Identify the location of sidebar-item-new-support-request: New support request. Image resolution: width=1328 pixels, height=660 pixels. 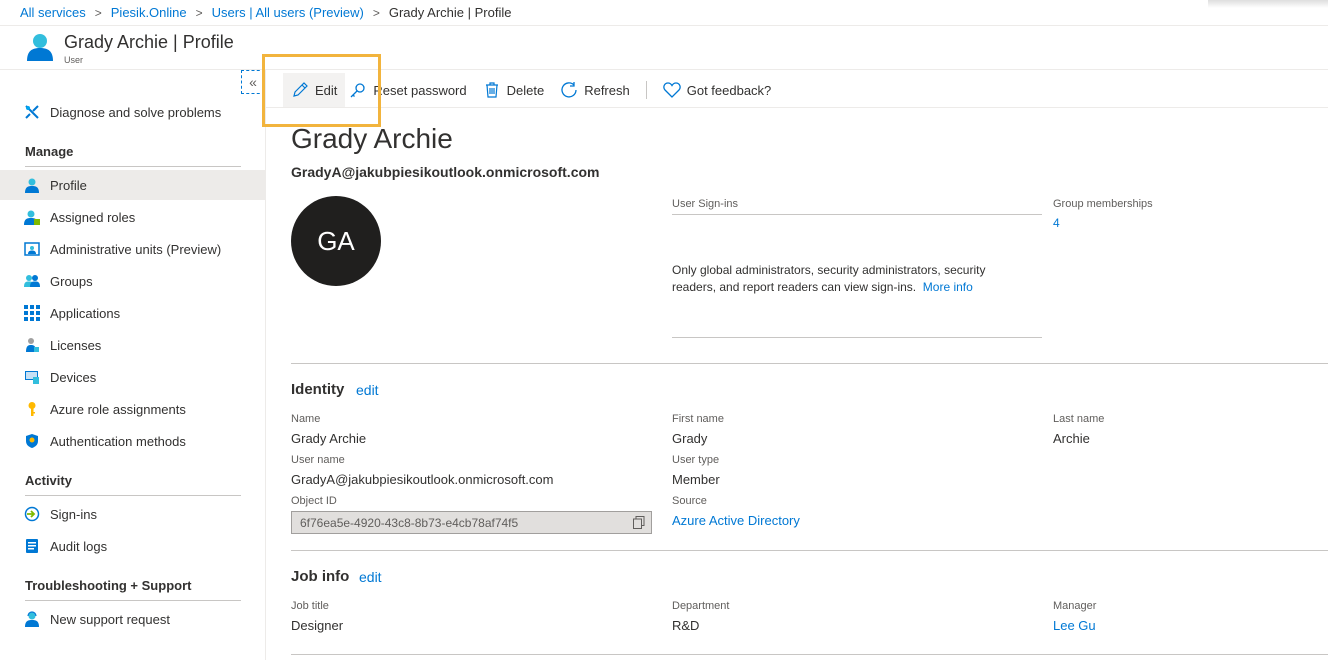
(132, 619).